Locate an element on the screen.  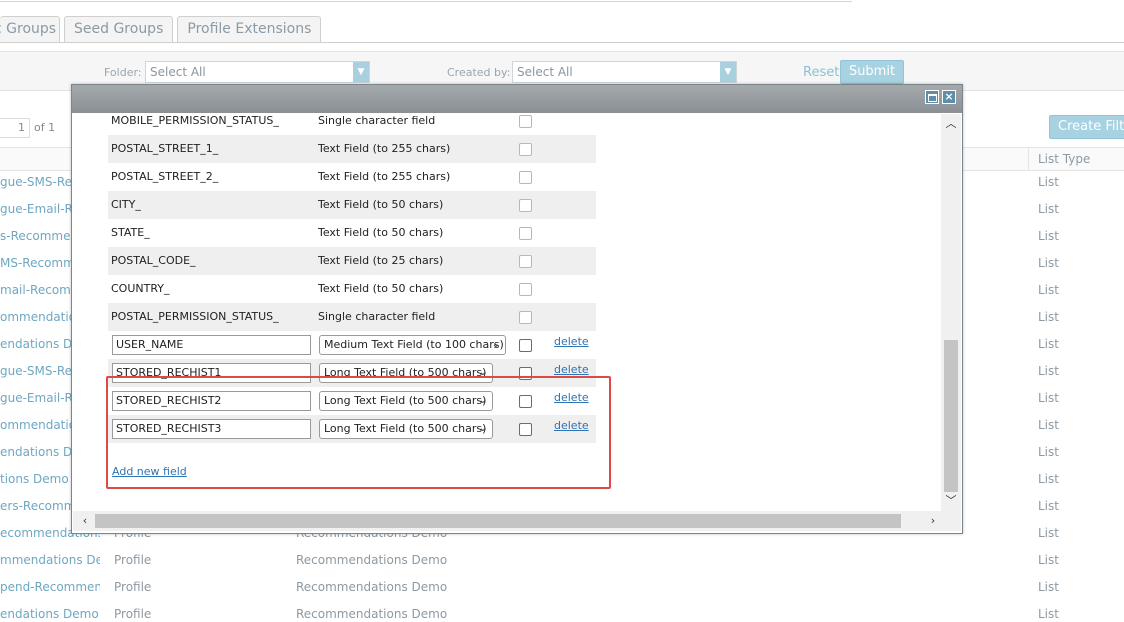
reset-link: Reset is located at coordinates (821, 72).